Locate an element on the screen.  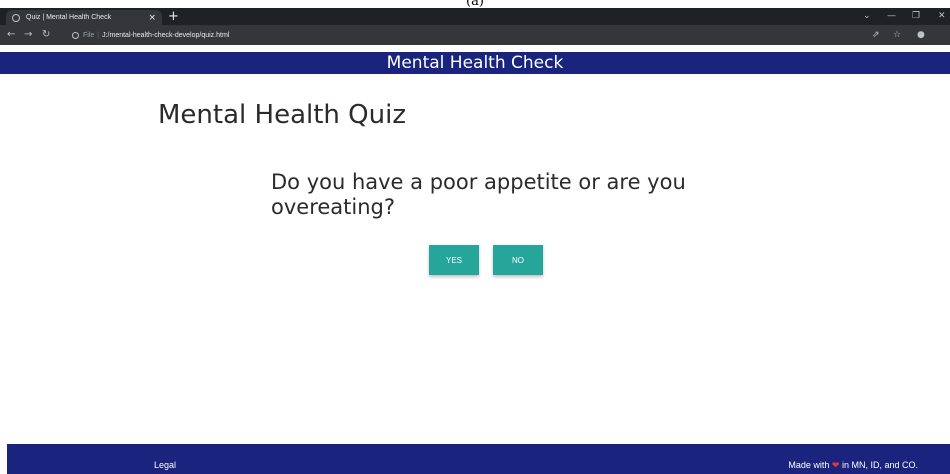
tab-search-icon: ⌄ is located at coordinates (867, 16).